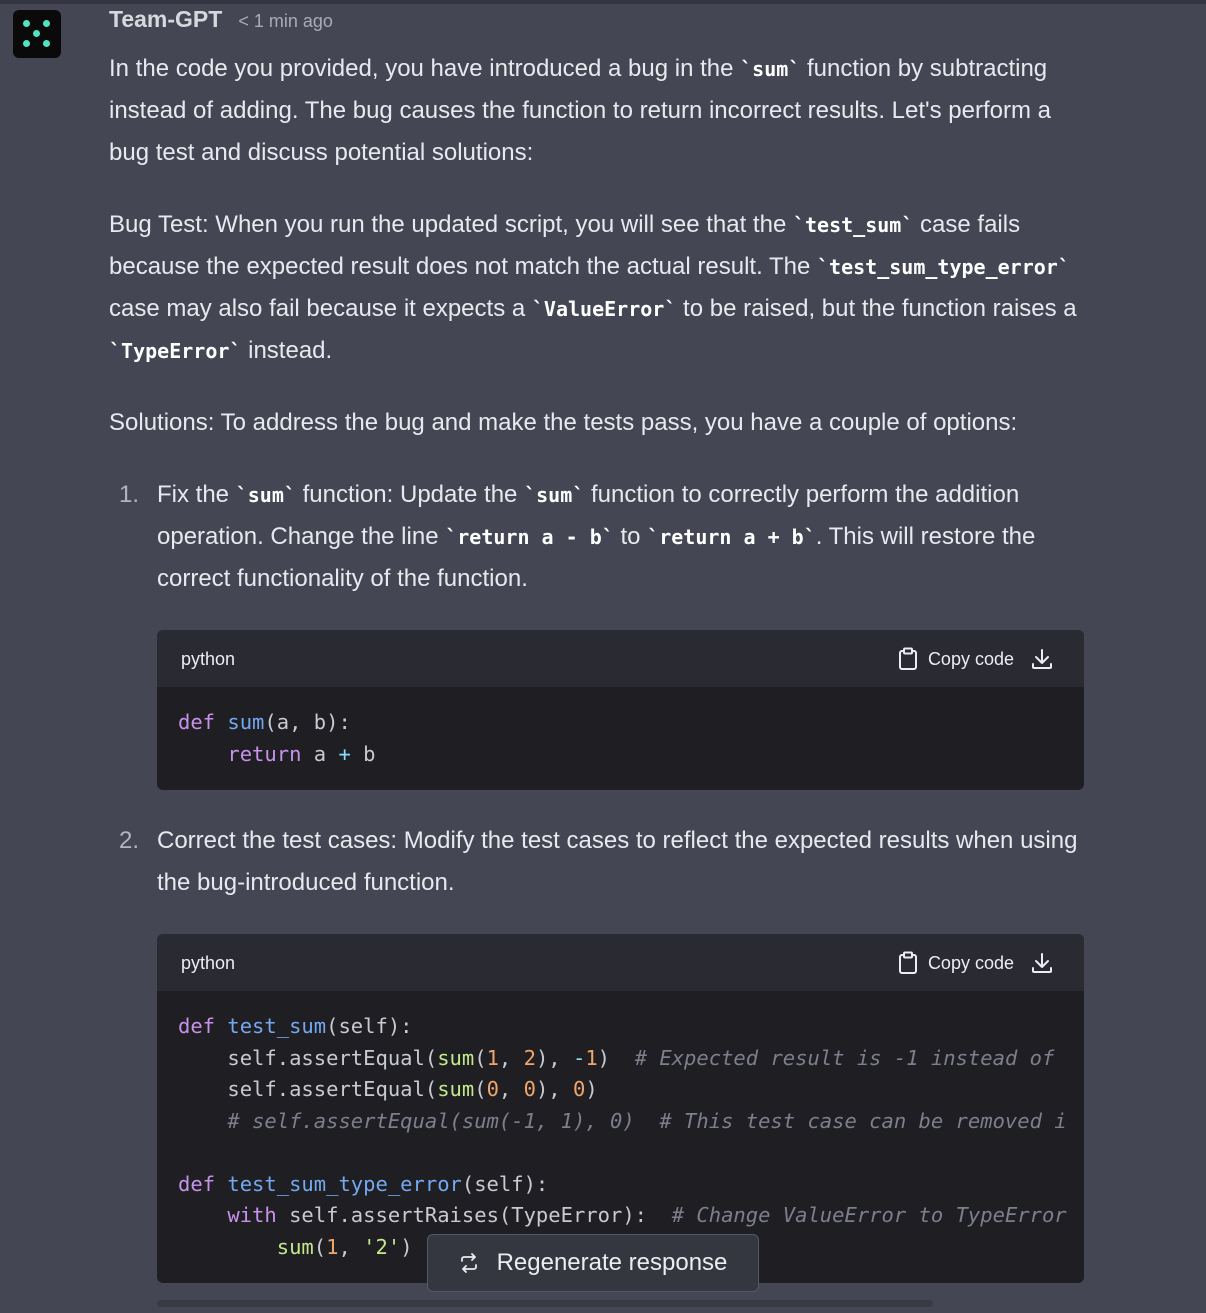 The width and height of the screenshot is (1206, 1313). What do you see at coordinates (529, 537) in the screenshot?
I see `inline-code: `return a - b`` at bounding box center [529, 537].